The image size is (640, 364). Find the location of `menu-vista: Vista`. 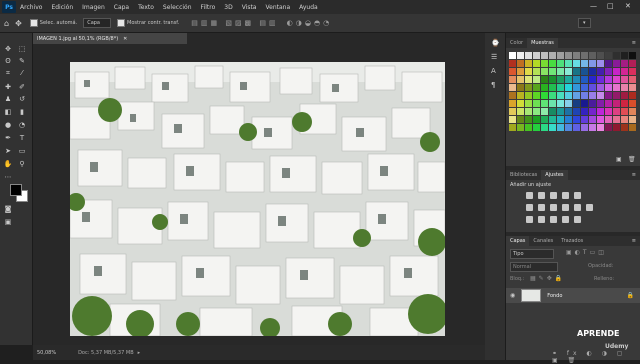

menu-vista: Vista is located at coordinates (249, 7).